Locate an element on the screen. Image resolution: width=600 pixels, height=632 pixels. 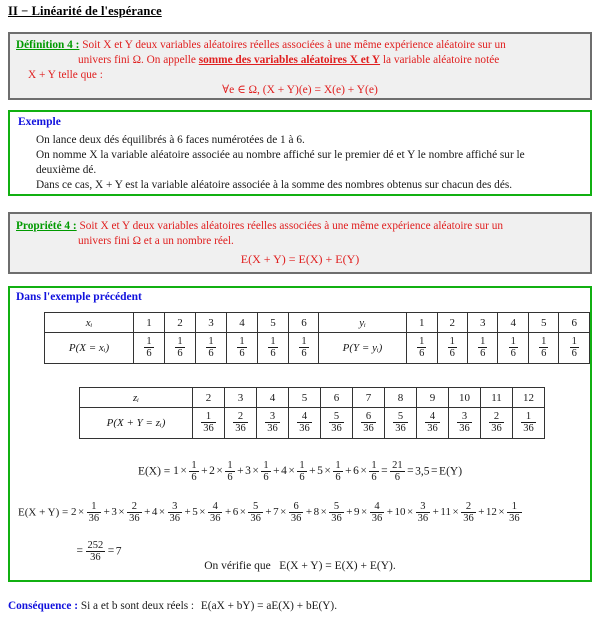
table-z-value-5: 7 is located at coordinates (368, 397).